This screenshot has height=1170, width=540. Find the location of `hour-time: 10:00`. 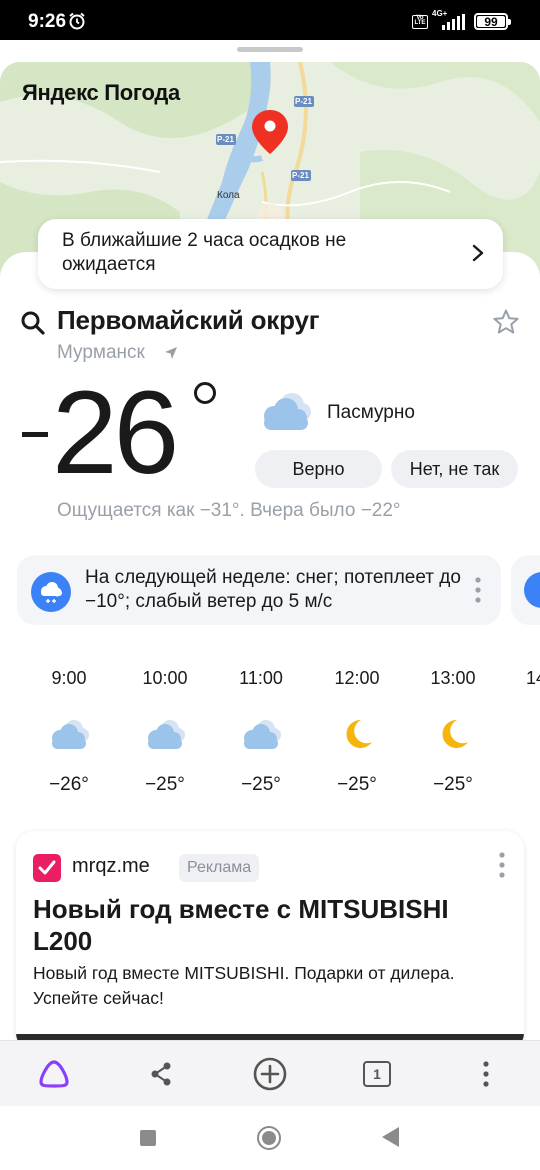

hour-time: 10:00 is located at coordinates (165, 678).